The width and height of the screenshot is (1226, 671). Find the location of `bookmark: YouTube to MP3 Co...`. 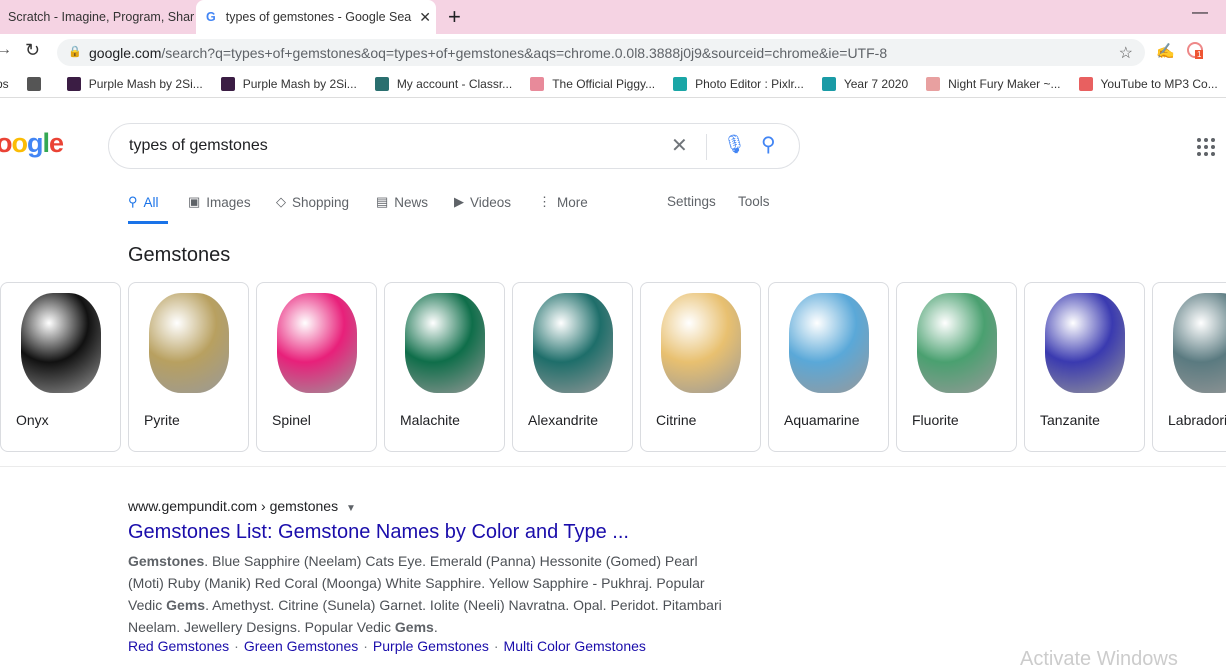

bookmark: YouTube to MP3 Co... is located at coordinates (1148, 83).